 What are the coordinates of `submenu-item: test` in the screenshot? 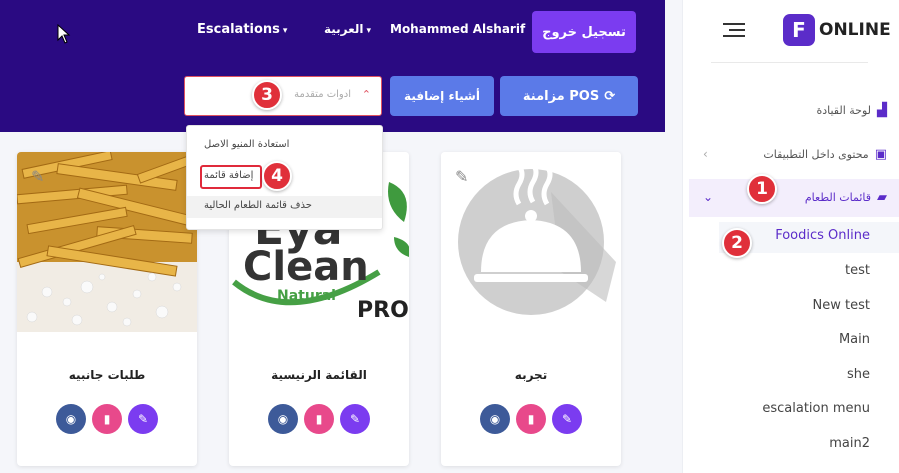 It's located at (857, 270).